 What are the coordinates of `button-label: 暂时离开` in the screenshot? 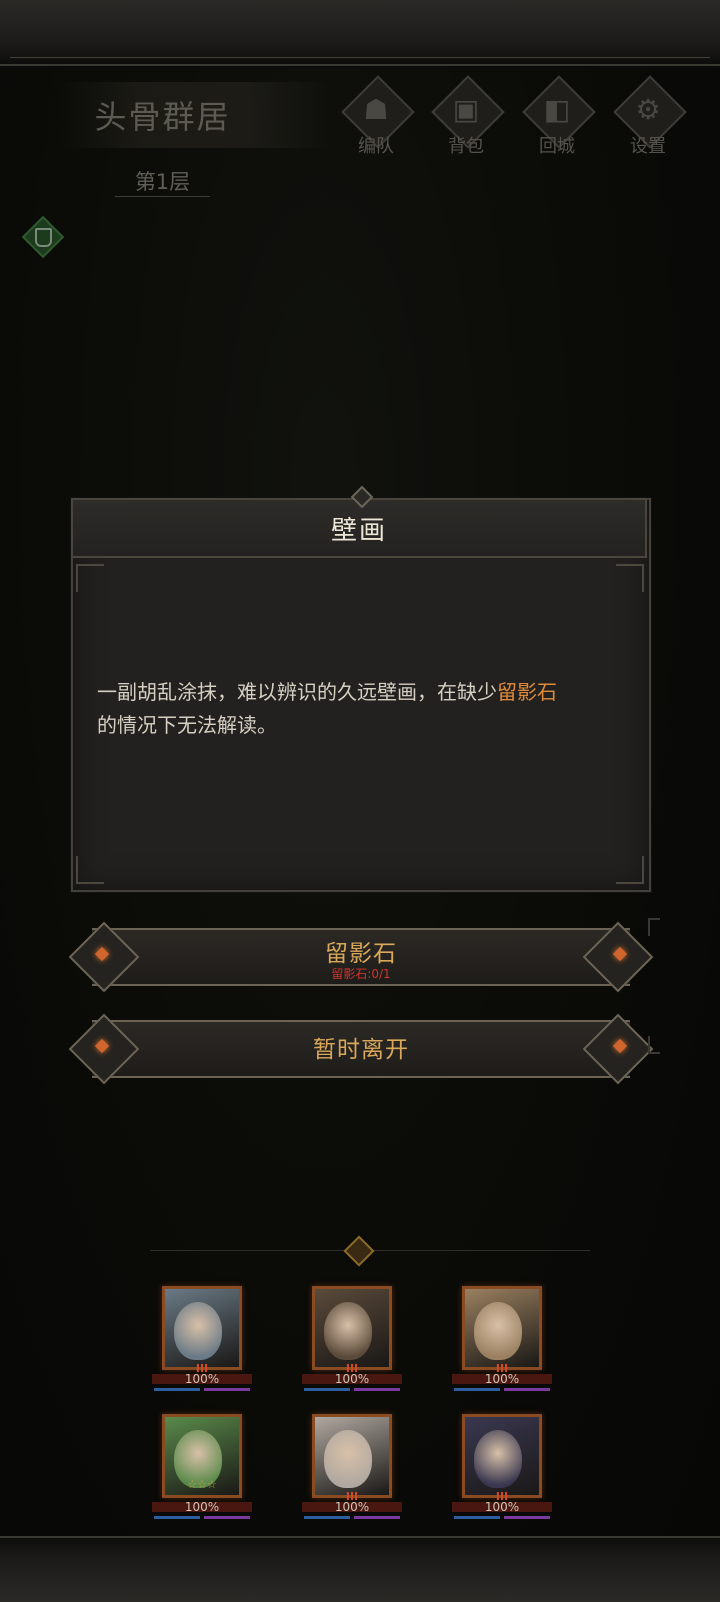 It's located at (361, 1050).